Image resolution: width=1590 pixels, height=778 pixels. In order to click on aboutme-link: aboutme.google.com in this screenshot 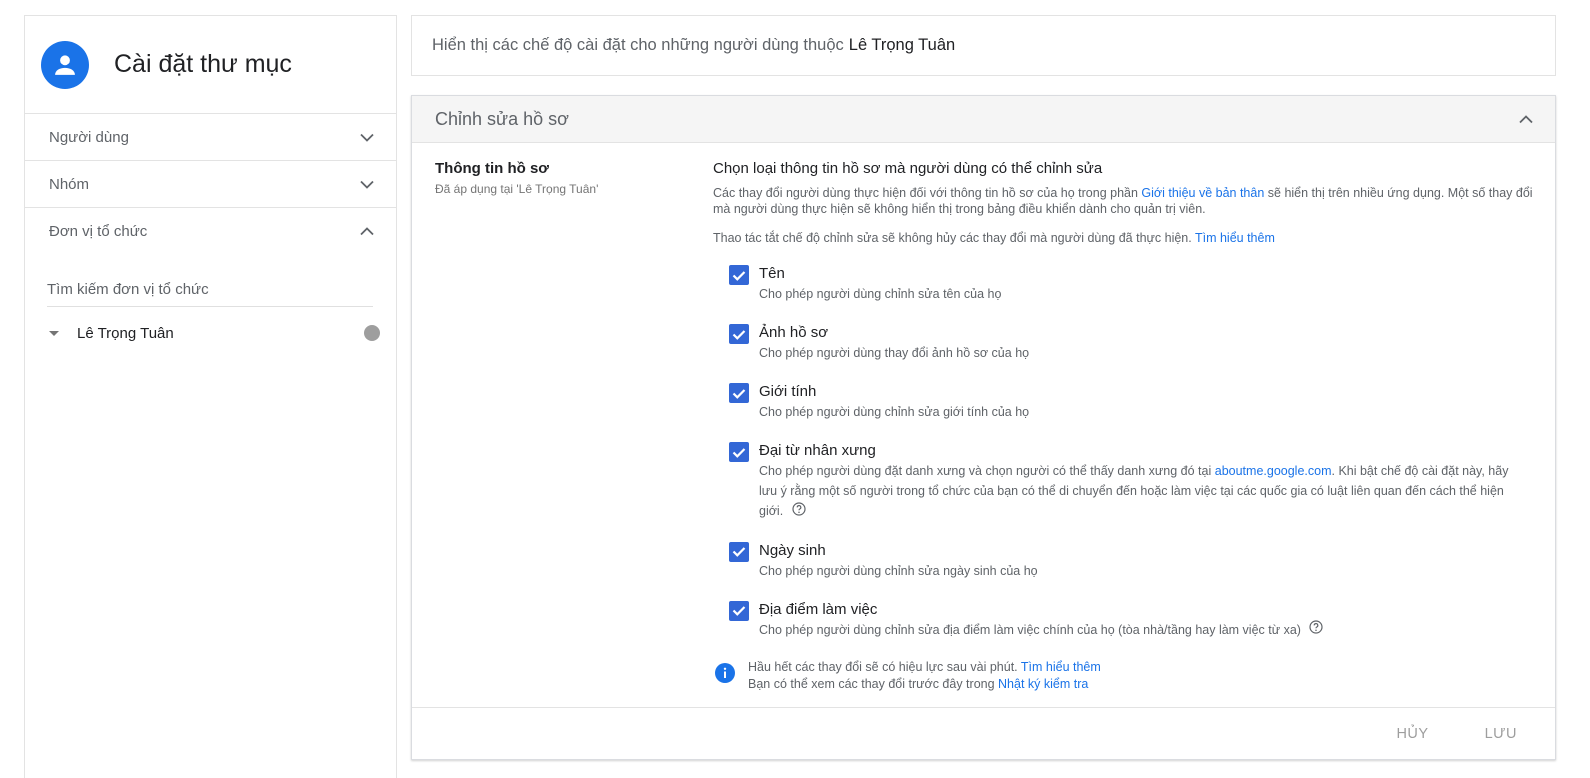, I will do `click(1273, 471)`.